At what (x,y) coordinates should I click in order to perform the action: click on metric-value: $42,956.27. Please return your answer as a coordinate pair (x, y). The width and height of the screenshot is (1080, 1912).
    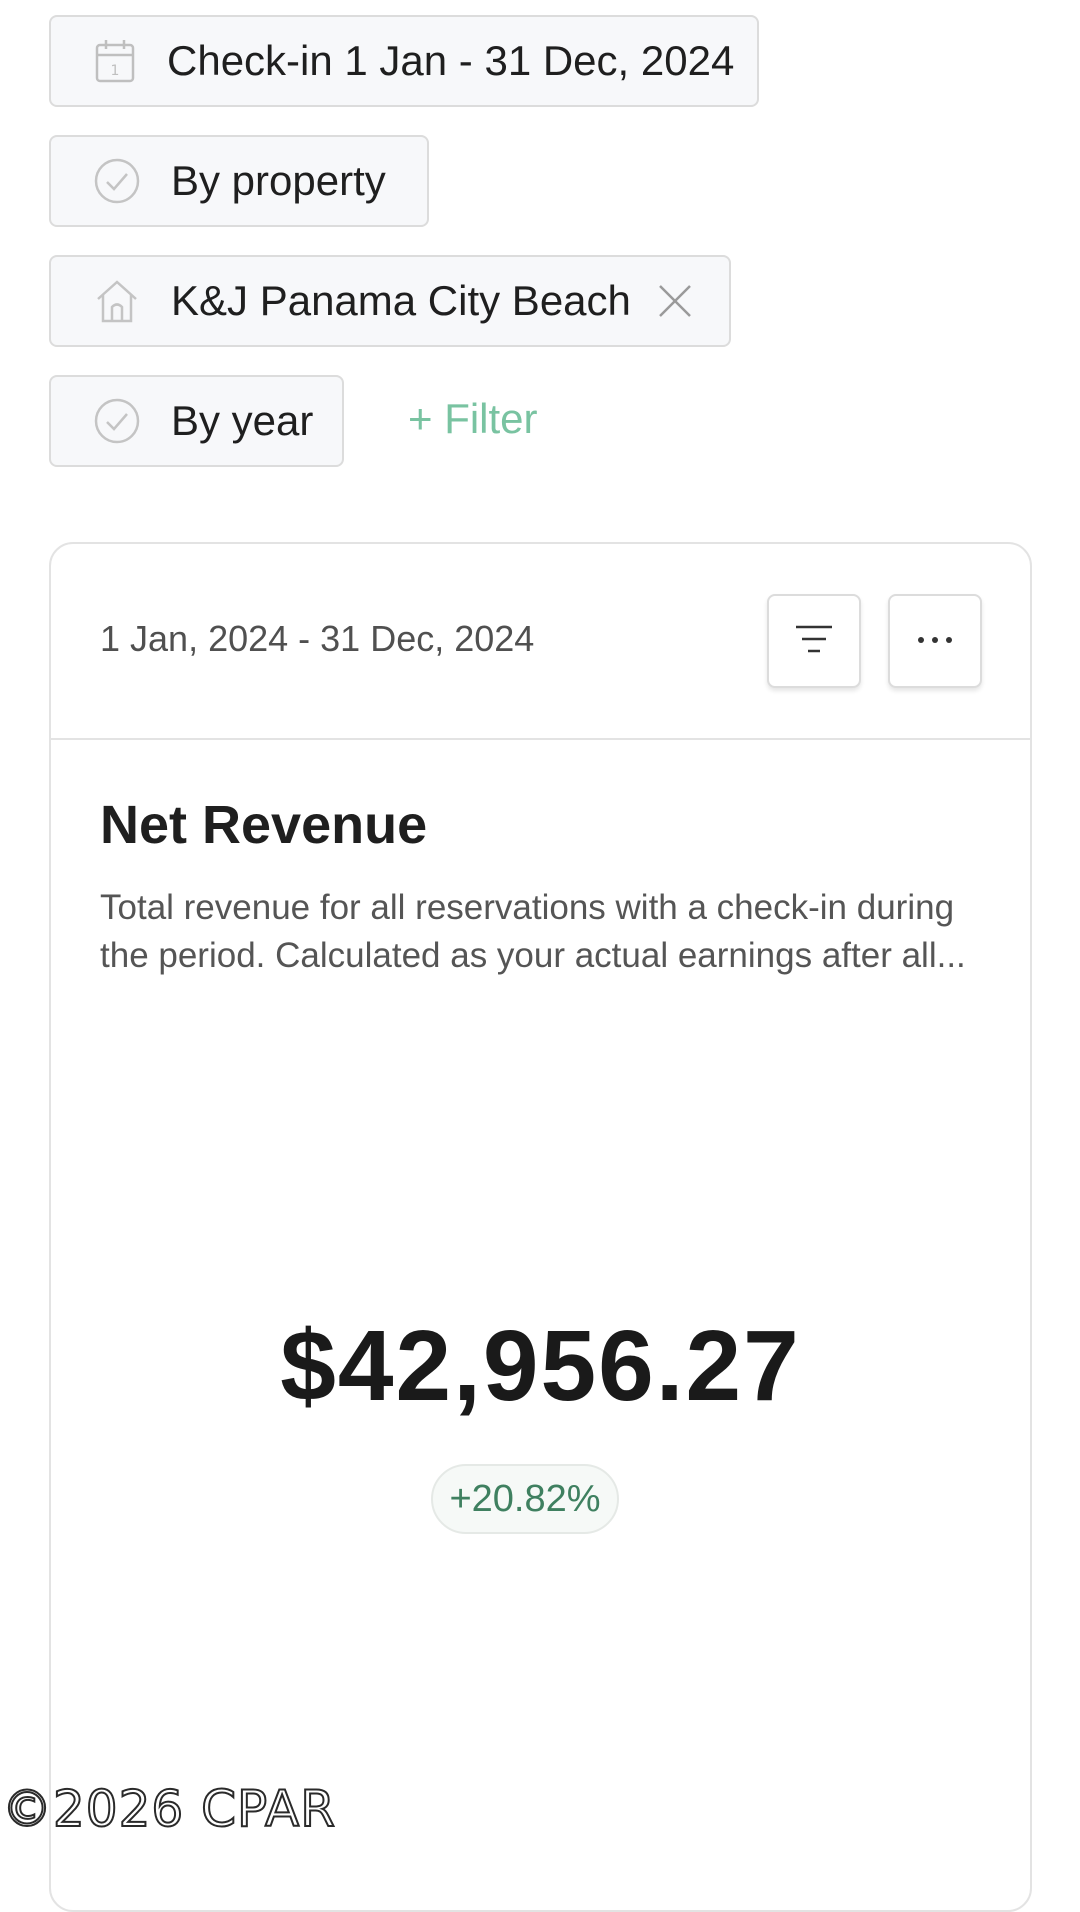
    Looking at the image, I should click on (540, 1366).